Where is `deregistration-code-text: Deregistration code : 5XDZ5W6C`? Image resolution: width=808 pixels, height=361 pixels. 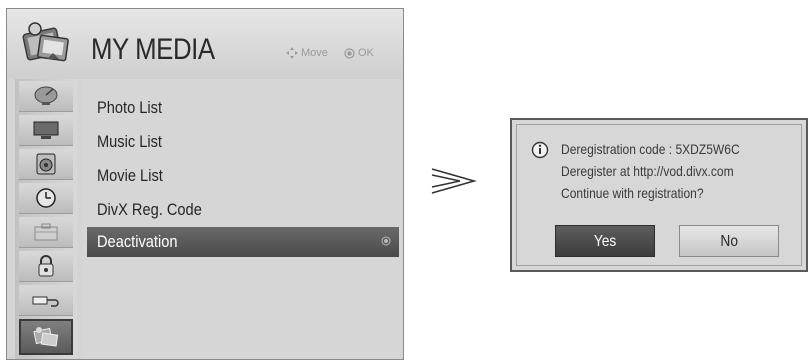 deregistration-code-text: Deregistration code : 5XDZ5W6C is located at coordinates (650, 149).